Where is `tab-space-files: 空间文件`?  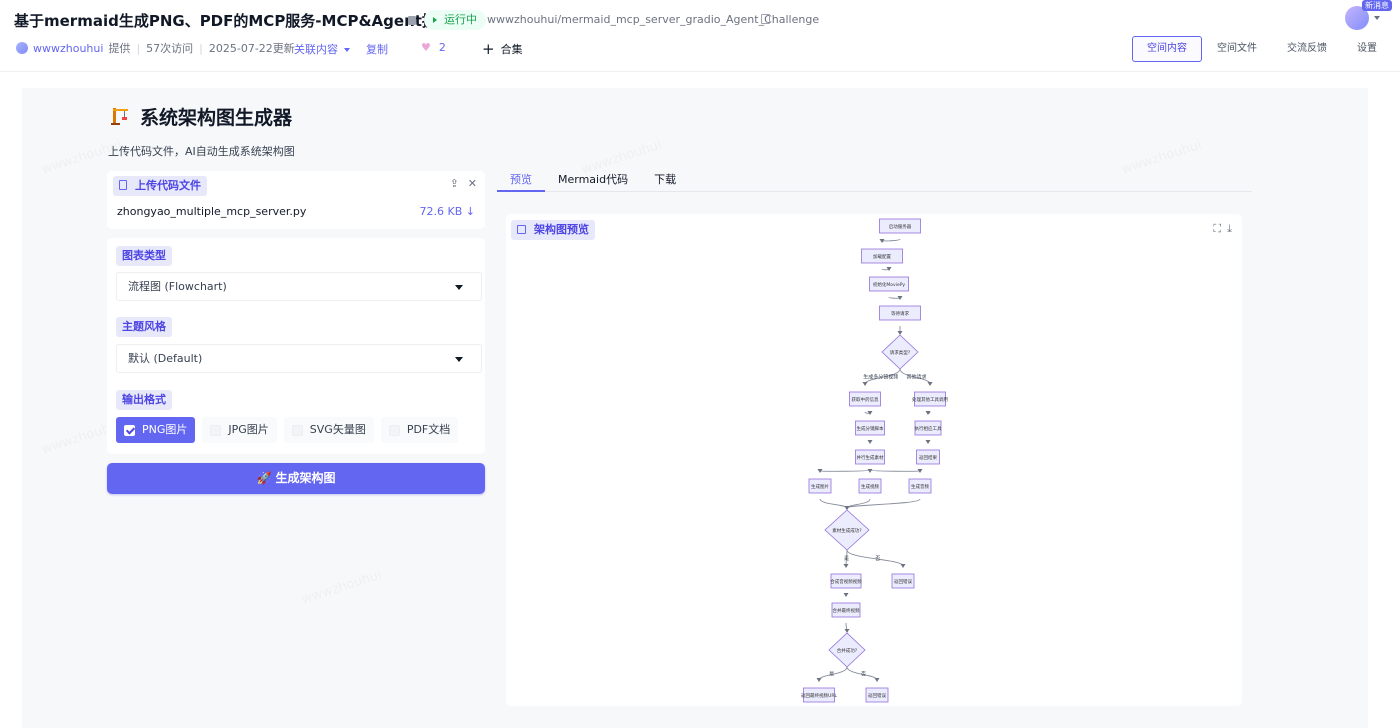
tab-space-files: 空间文件 is located at coordinates (1237, 49).